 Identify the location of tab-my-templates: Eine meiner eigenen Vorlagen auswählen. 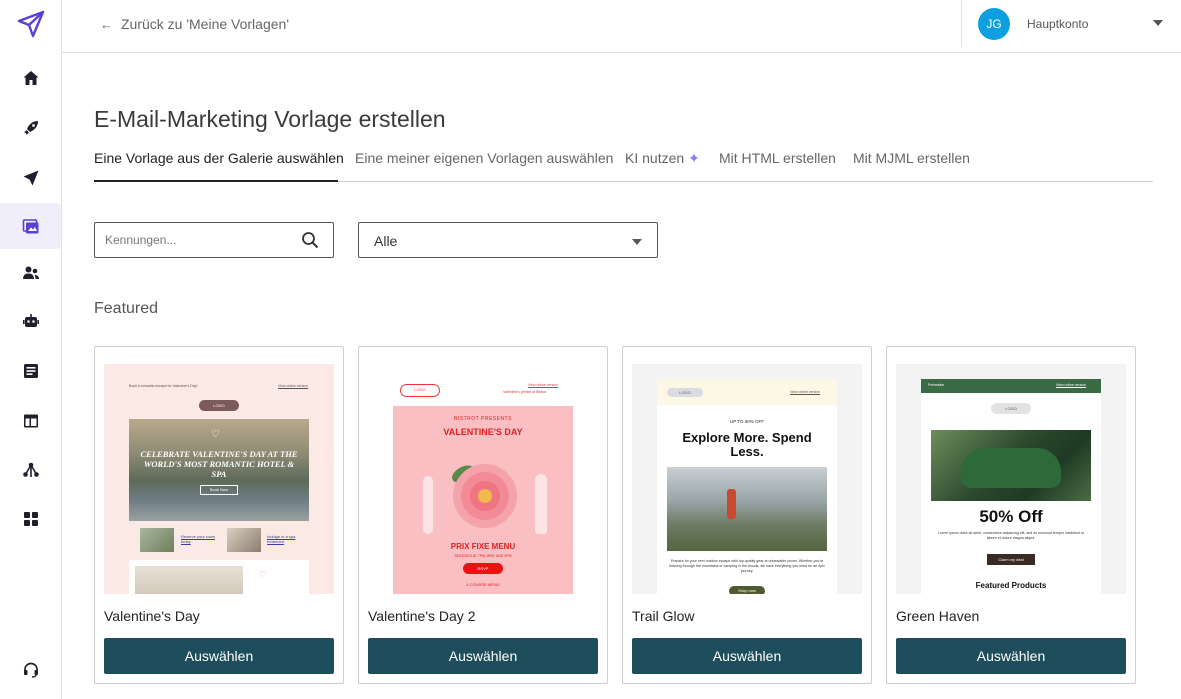
(484, 166).